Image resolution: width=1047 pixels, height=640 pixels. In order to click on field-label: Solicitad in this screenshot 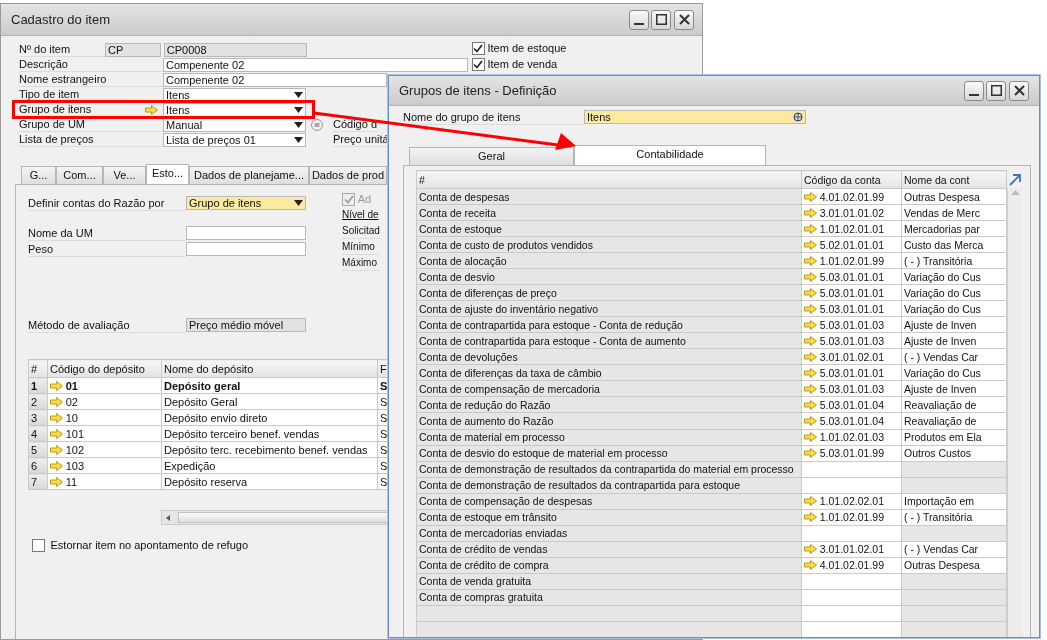, I will do `click(361, 231)`.